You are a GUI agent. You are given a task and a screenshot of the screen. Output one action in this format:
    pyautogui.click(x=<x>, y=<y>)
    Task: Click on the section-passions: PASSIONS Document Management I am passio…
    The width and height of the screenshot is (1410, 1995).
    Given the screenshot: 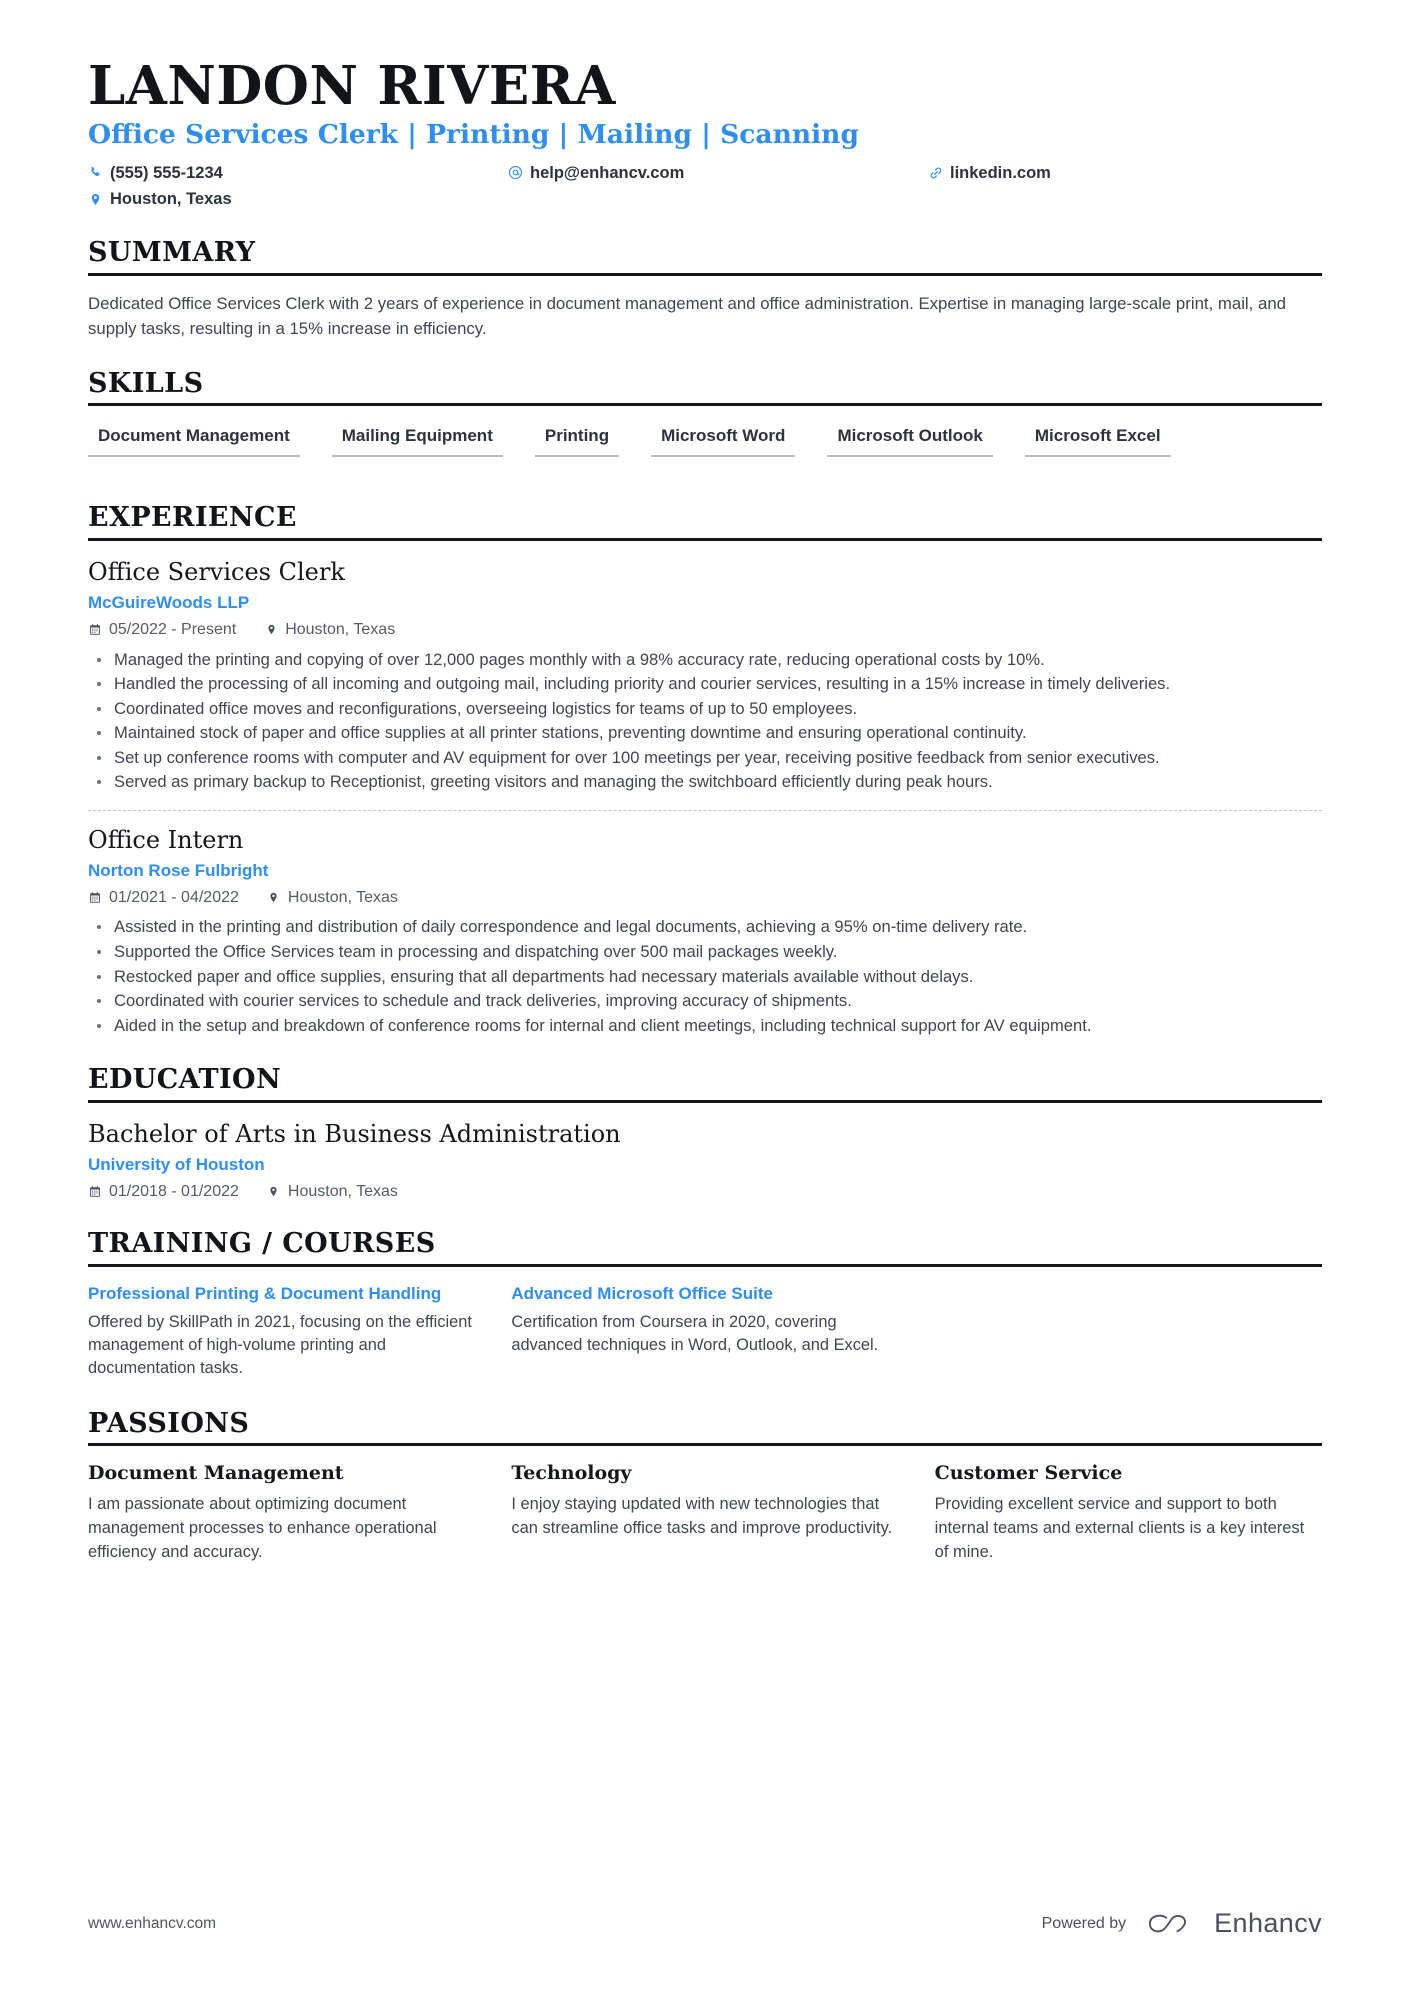 What is the action you would take?
    pyautogui.click(x=705, y=1486)
    